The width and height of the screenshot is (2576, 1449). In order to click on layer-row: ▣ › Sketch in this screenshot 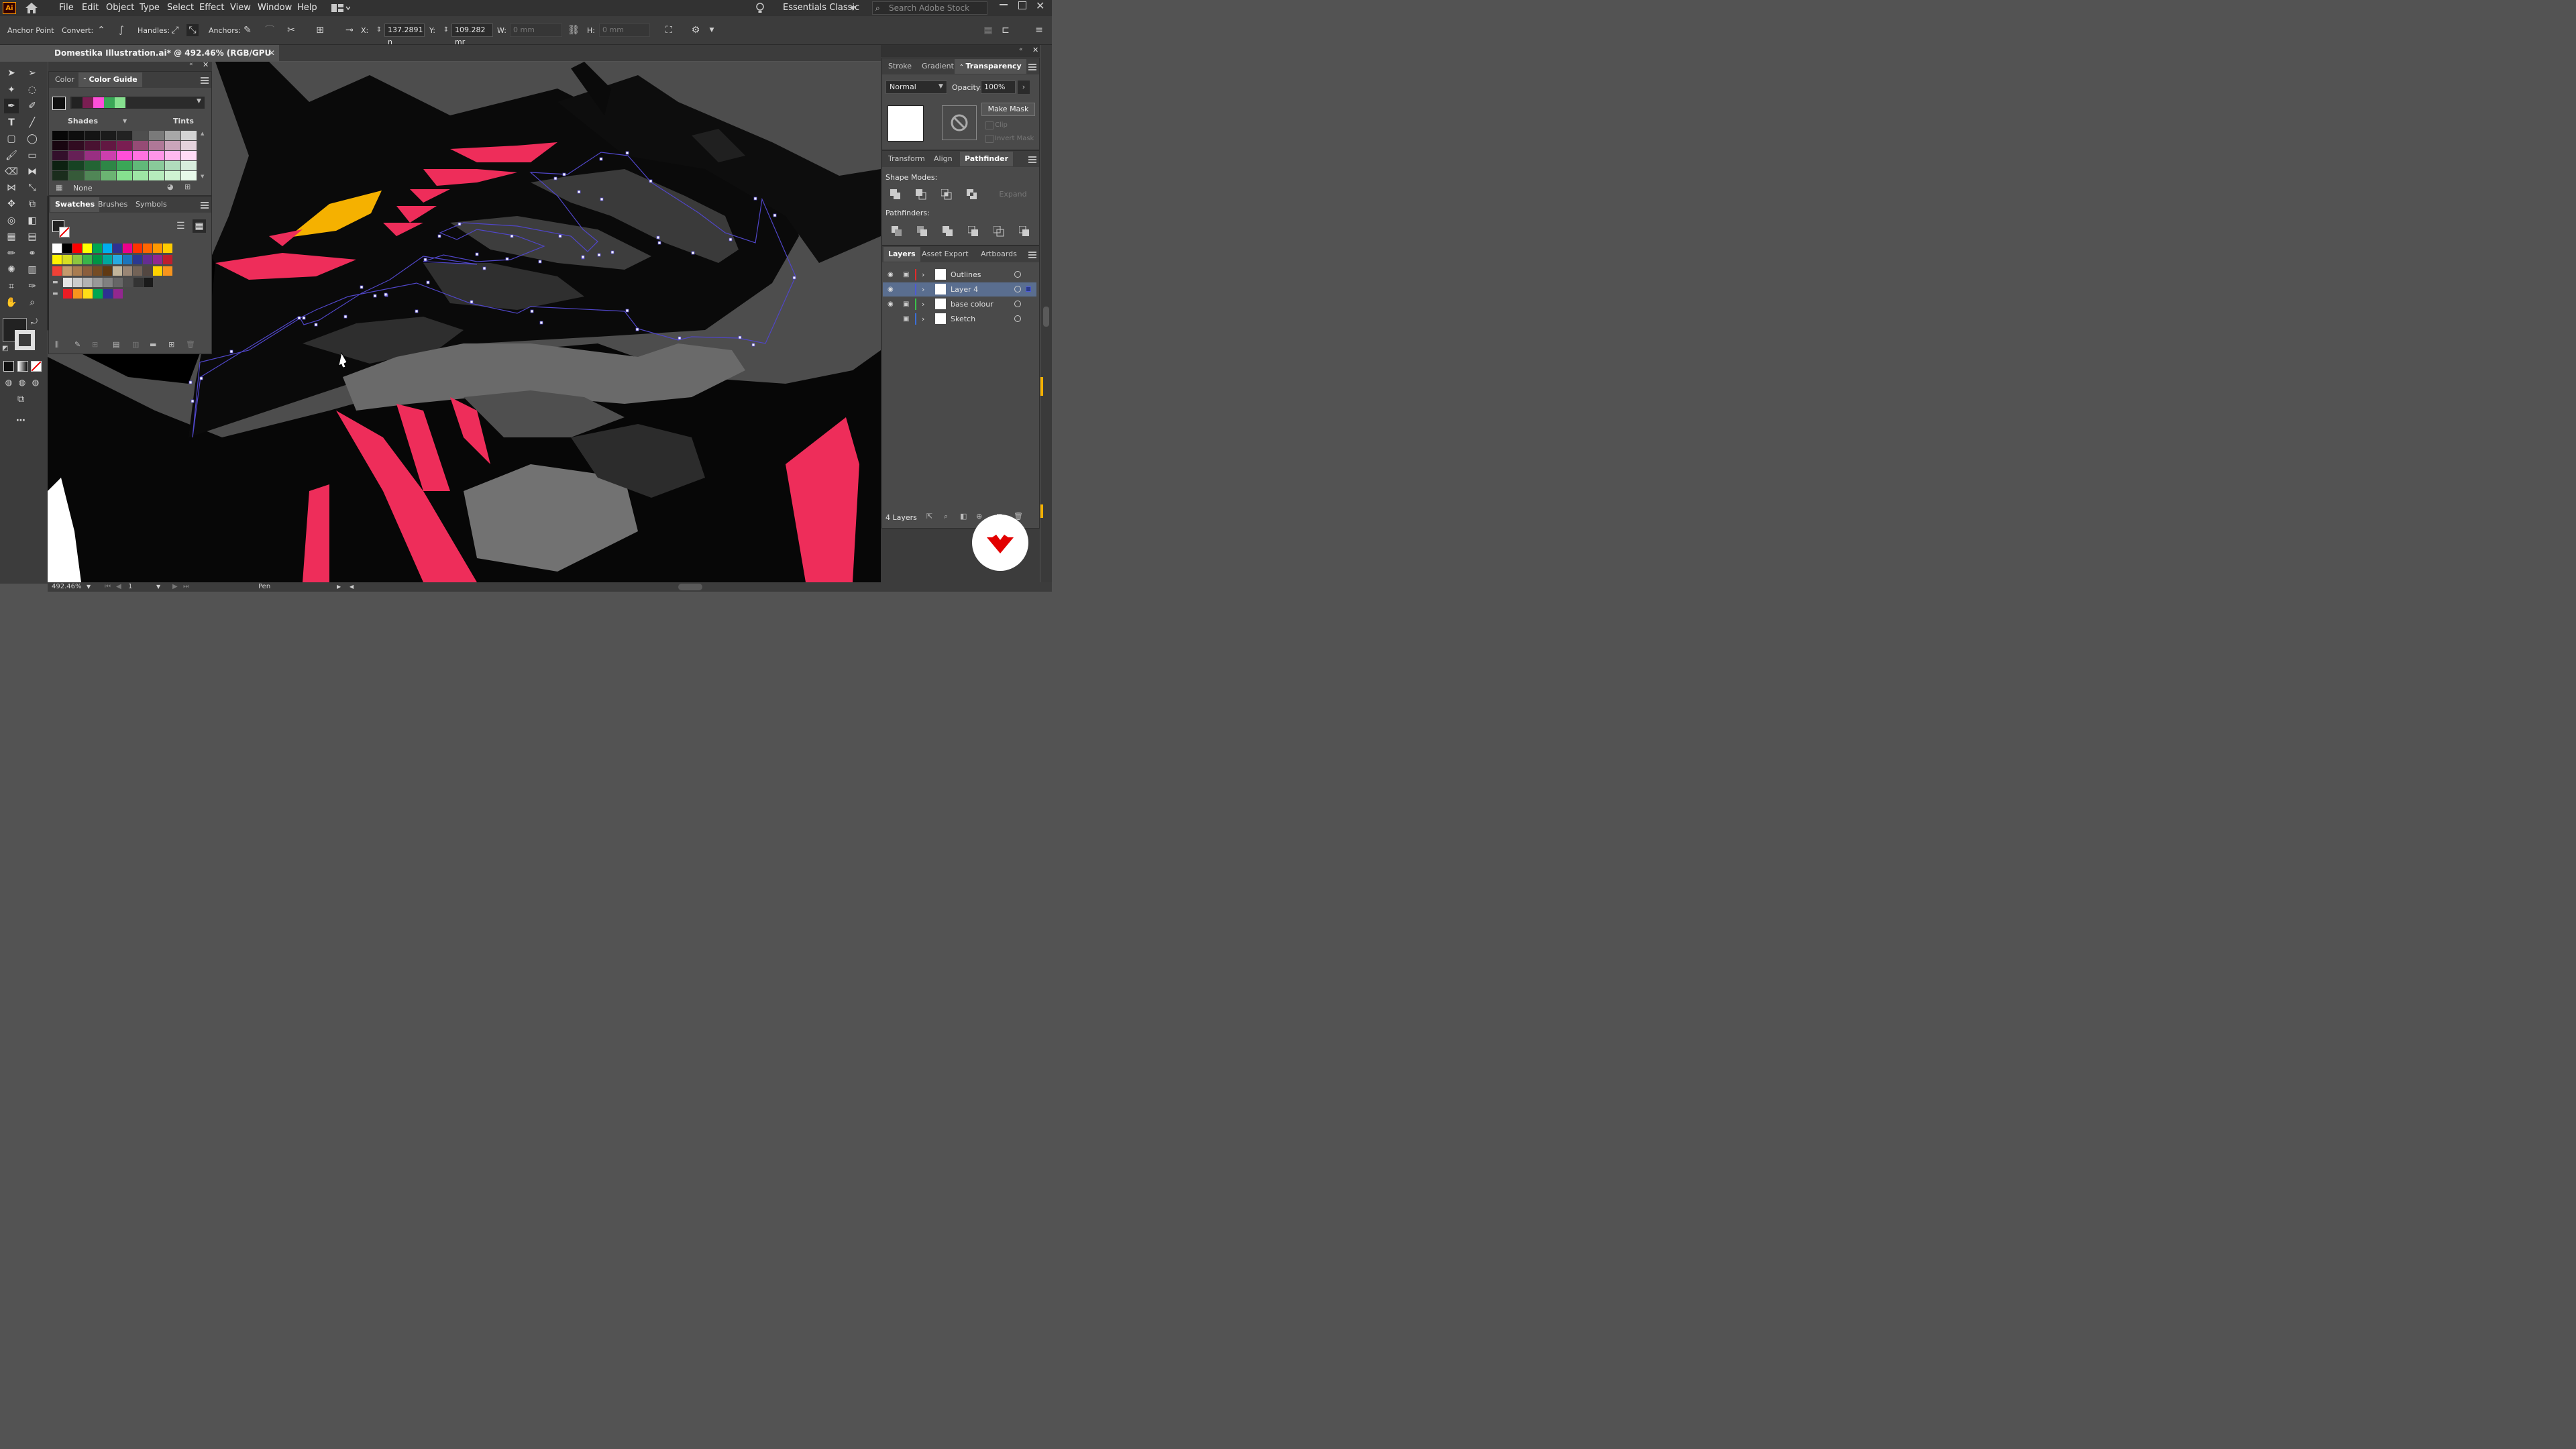, I will do `click(959, 319)`.